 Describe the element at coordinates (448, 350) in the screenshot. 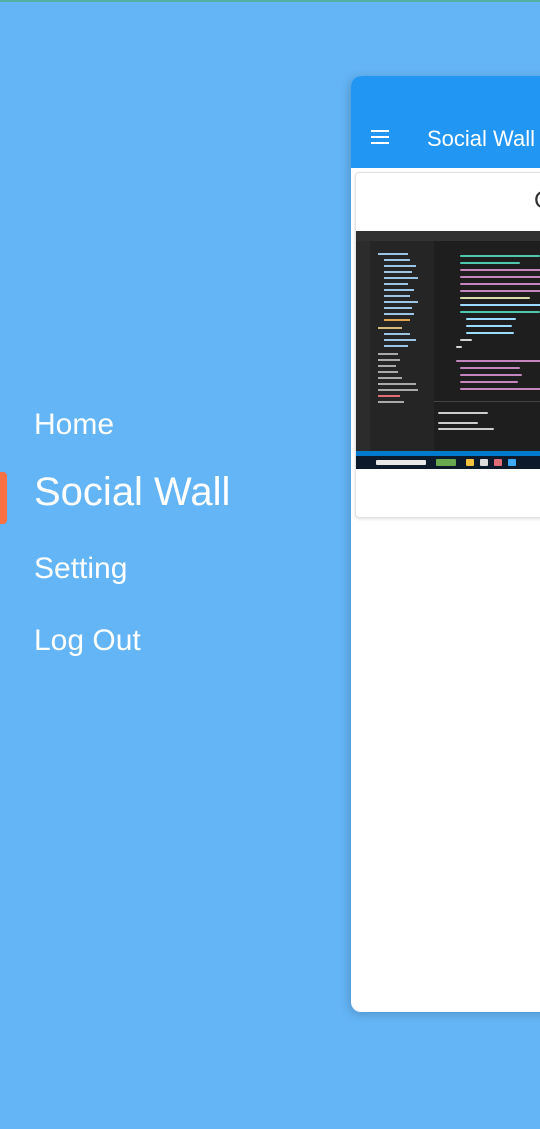

I see `post-image` at that location.